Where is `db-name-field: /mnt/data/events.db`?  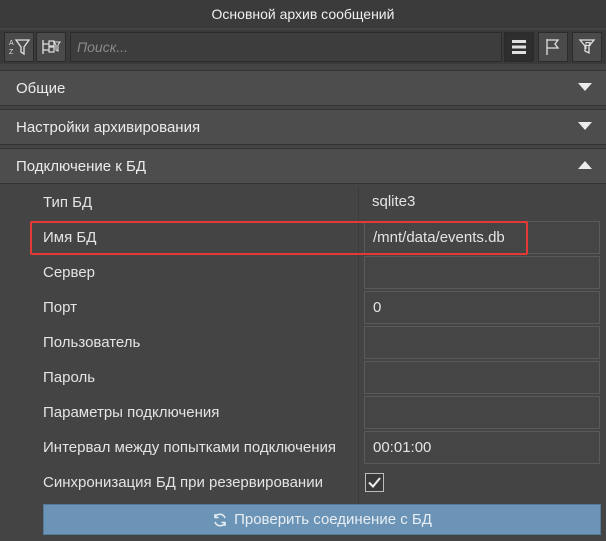
db-name-field: /mnt/data/events.db is located at coordinates (482, 237).